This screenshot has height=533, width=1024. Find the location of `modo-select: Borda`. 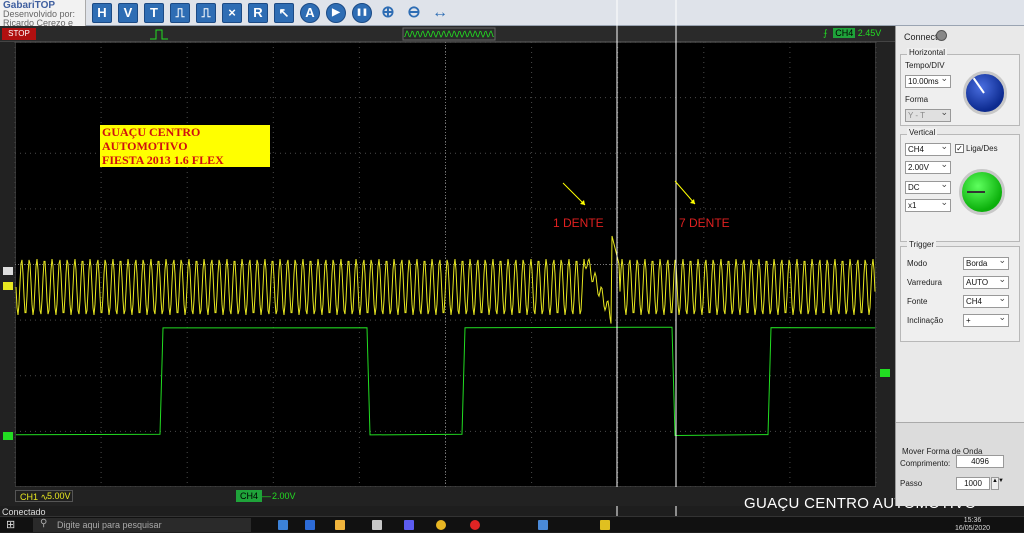

modo-select: Borda is located at coordinates (986, 263).